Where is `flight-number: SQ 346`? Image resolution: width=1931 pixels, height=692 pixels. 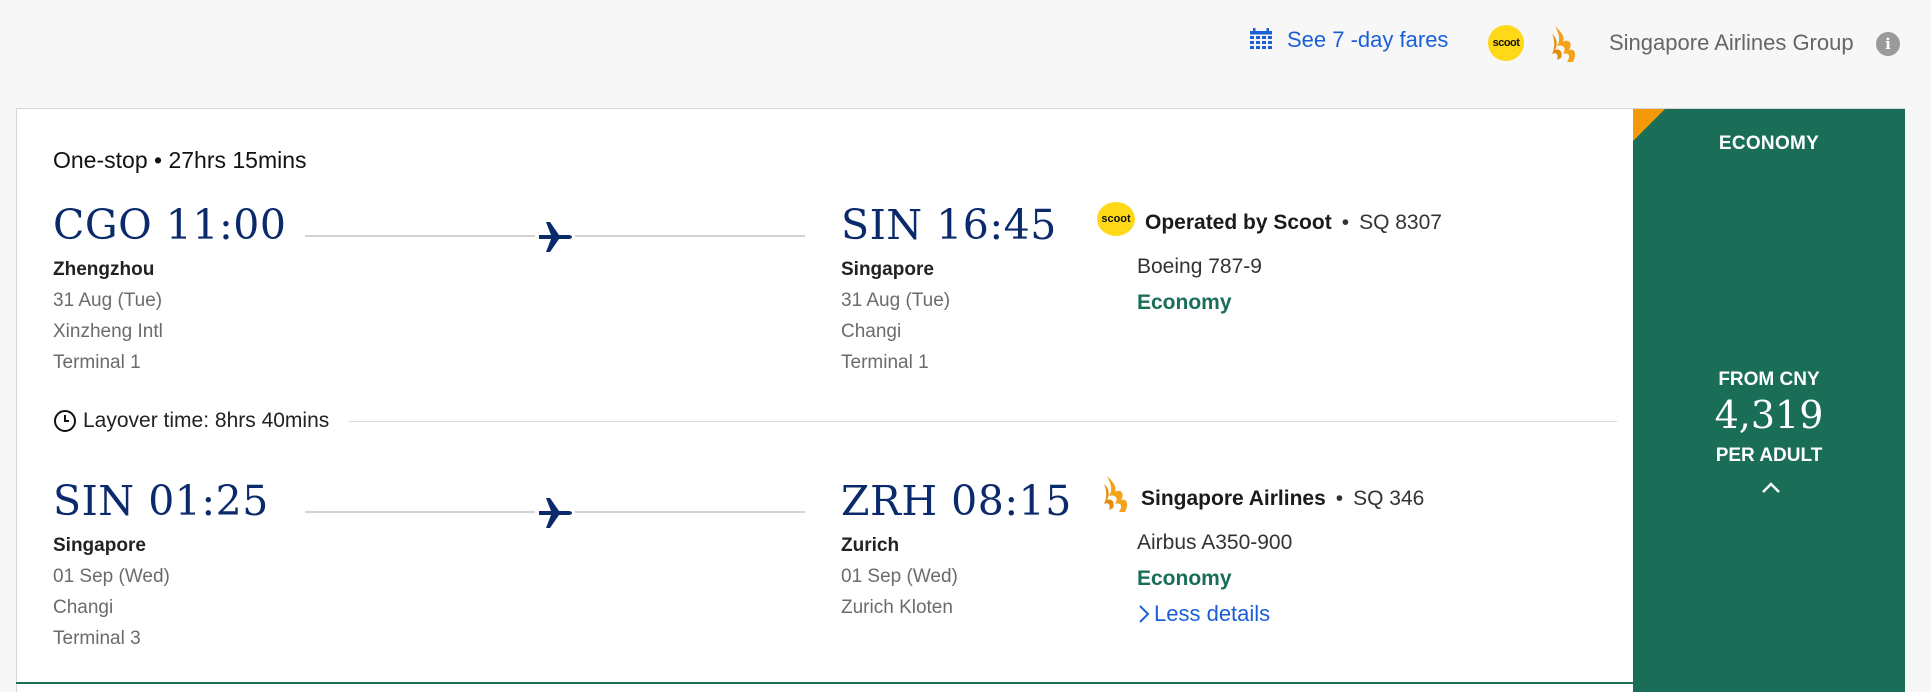 flight-number: SQ 346 is located at coordinates (1389, 498).